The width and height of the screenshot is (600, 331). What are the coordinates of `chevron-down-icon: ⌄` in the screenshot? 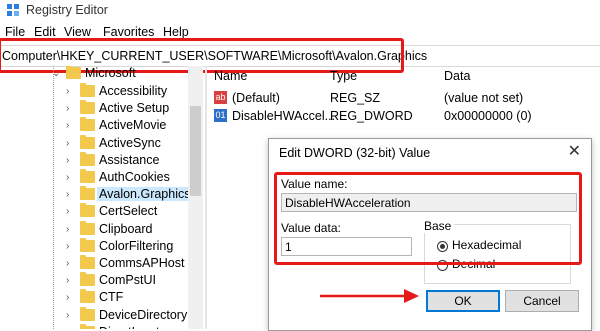 It's located at (56, 73).